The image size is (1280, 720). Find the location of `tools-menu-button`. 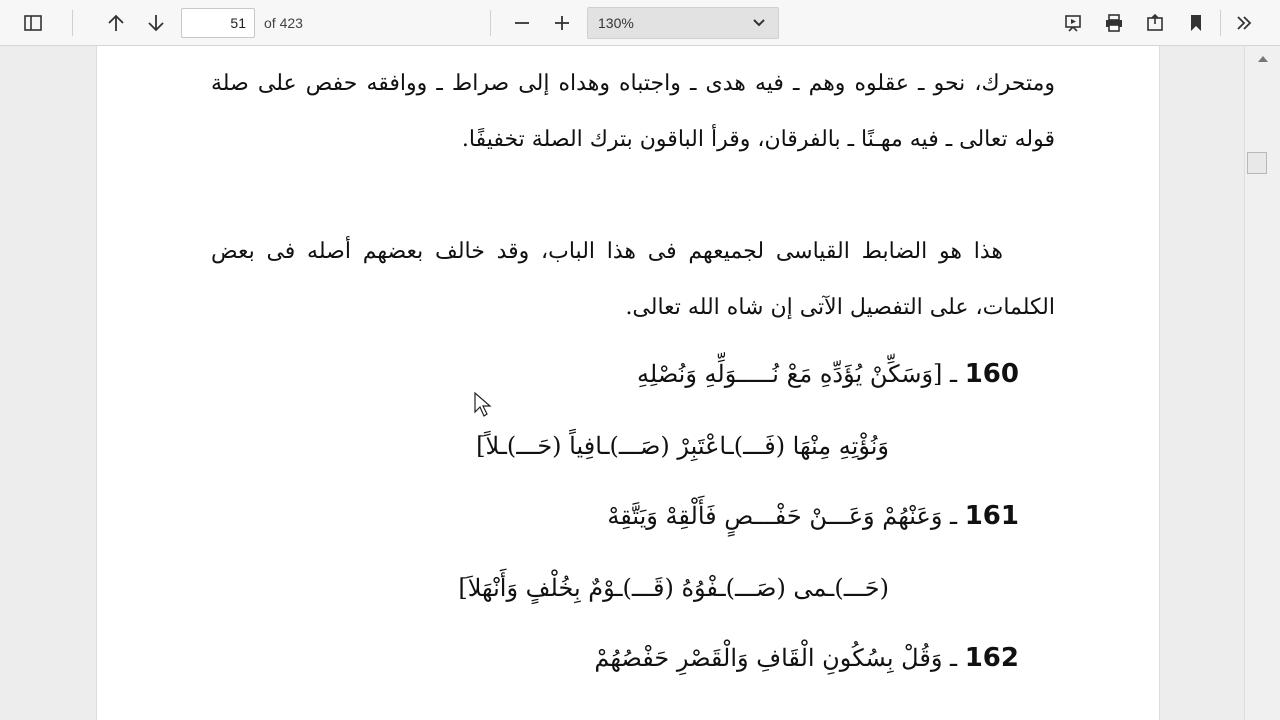

tools-menu-button is located at coordinates (1244, 23).